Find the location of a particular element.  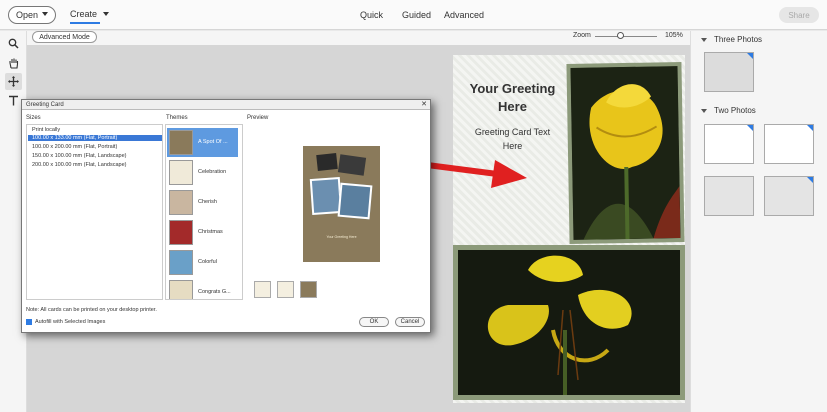

theme-item: Cherish is located at coordinates (202, 202).